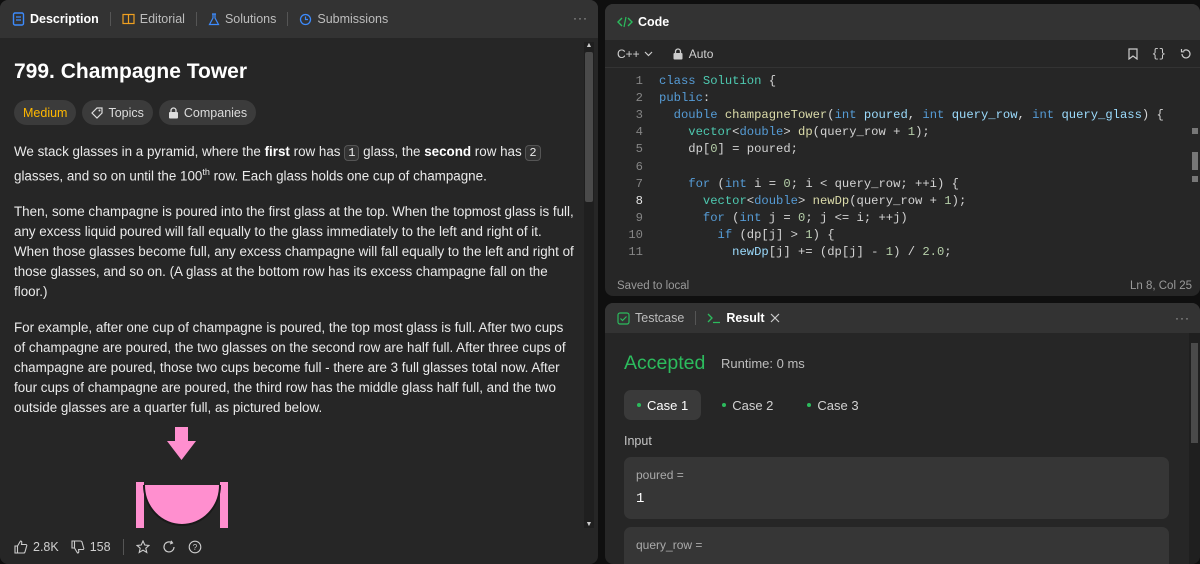 The image size is (1200, 564). What do you see at coordinates (628, 53) in the screenshot?
I see `language-label: C++` at bounding box center [628, 53].